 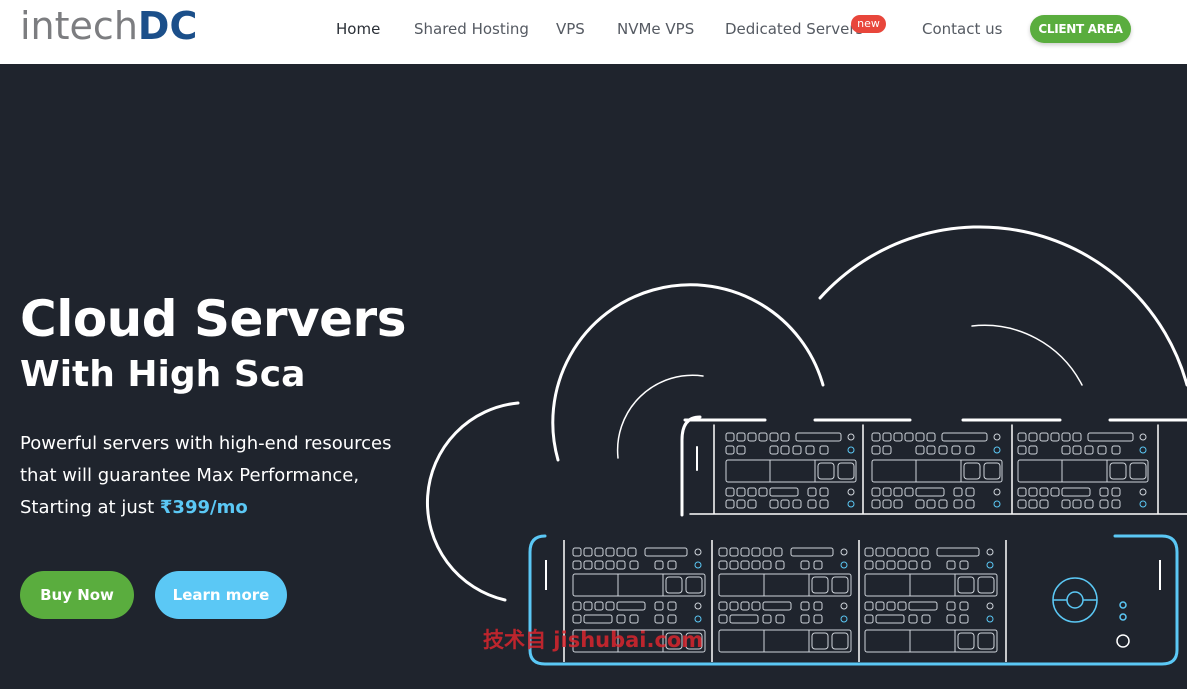 I want to click on watermark: 技术自 jishubai.com, so click(x=593, y=640).